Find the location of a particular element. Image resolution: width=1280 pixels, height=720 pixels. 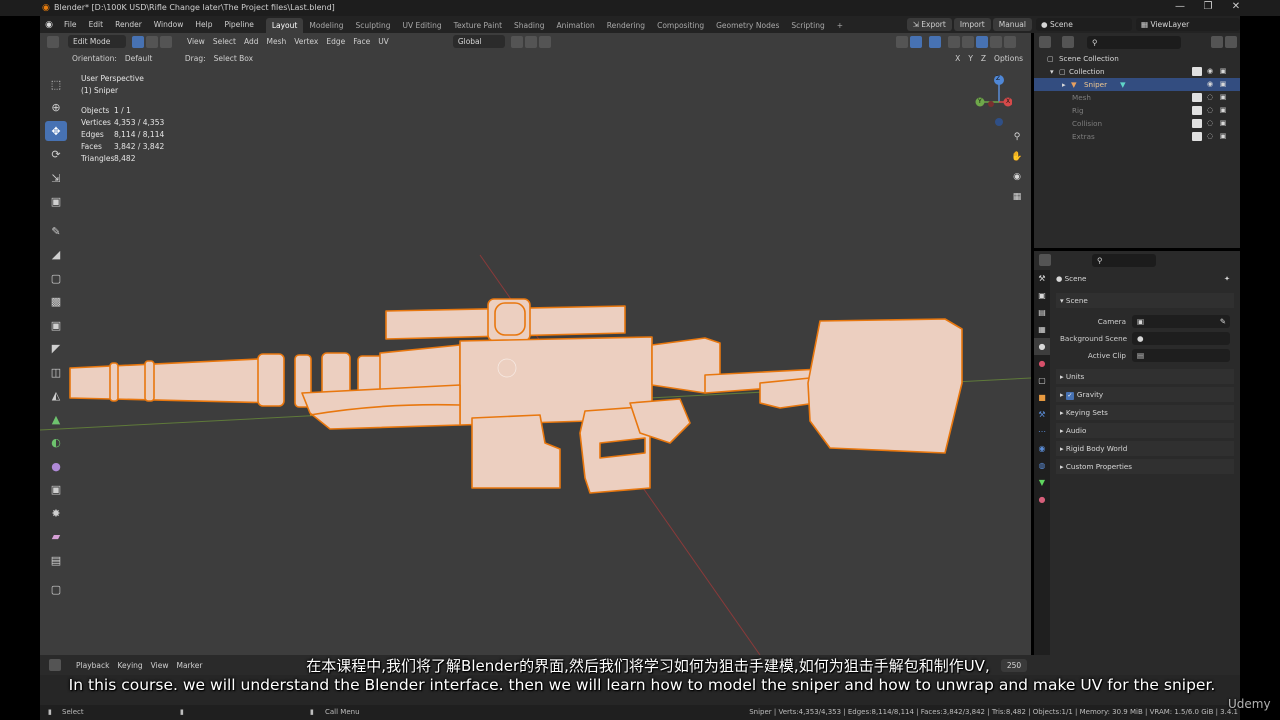

outliner-editor-icon is located at coordinates (1045, 42).